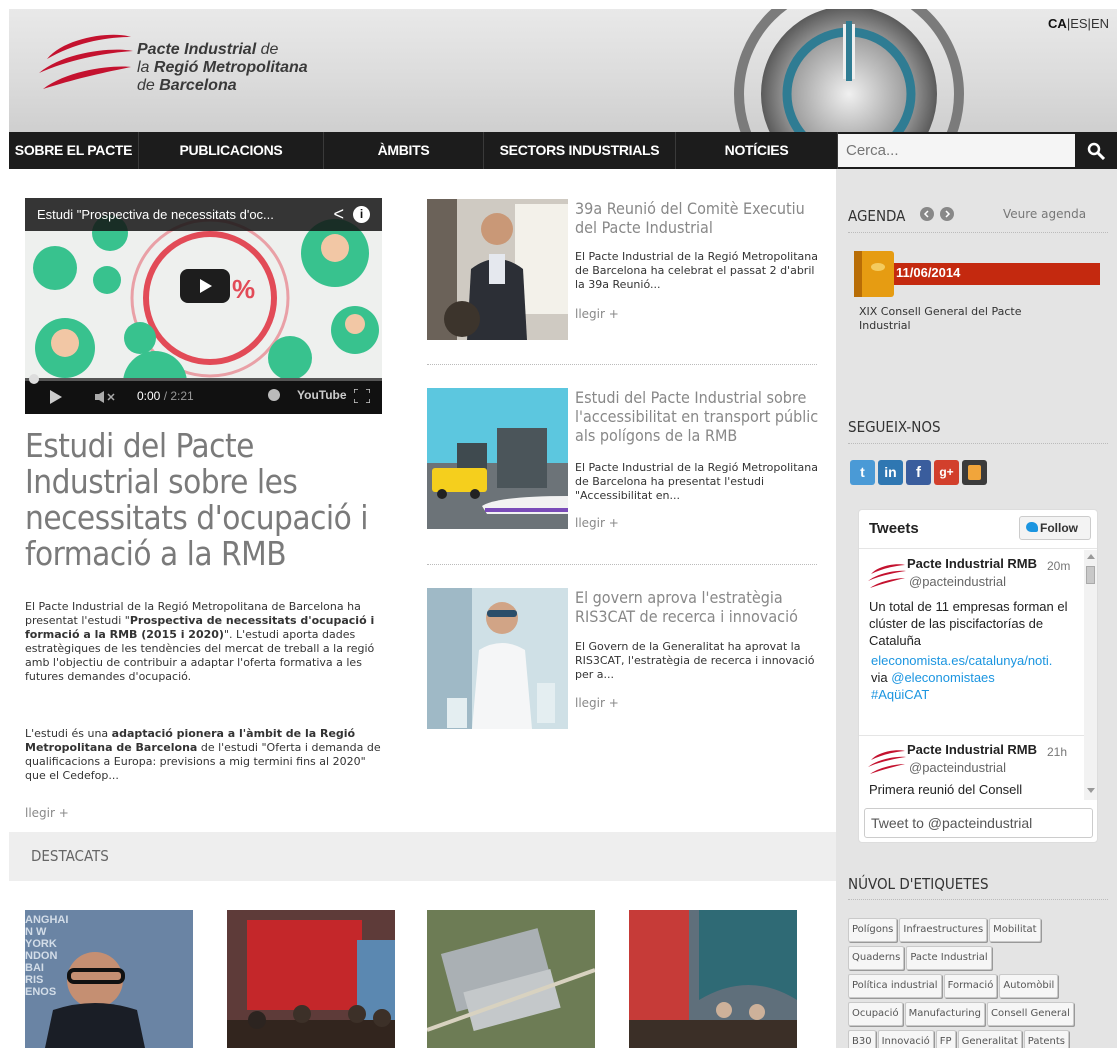  I want to click on logo-icon, so click(85, 64).